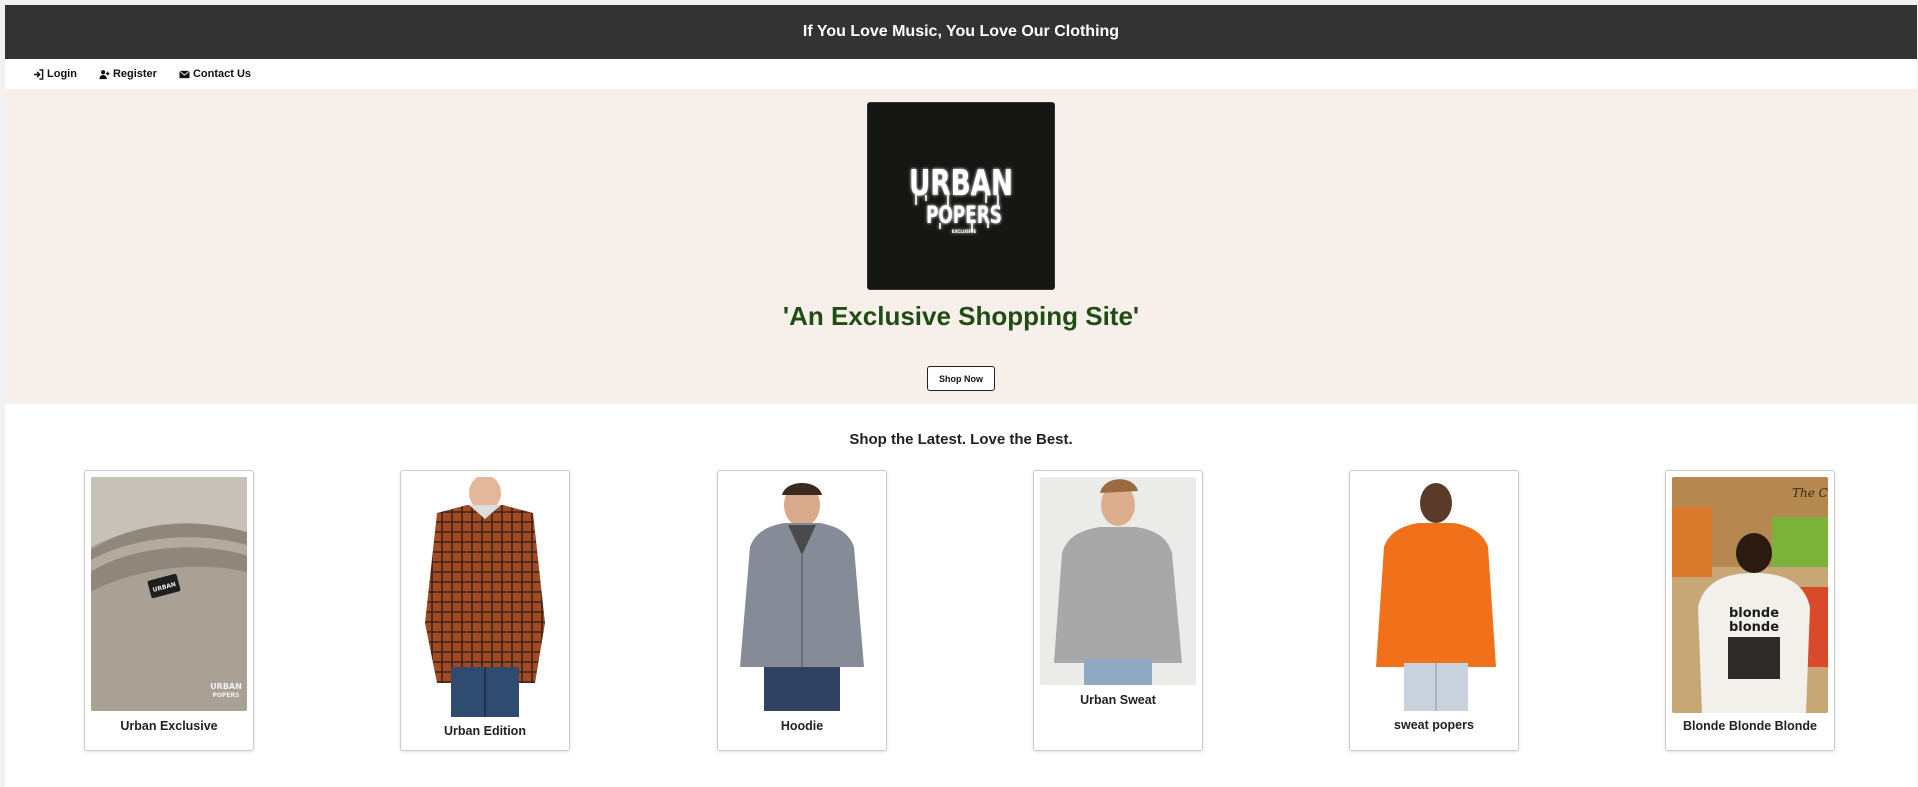 The image size is (1918, 787). I want to click on product-name: Urban Exclusive, so click(169, 726).